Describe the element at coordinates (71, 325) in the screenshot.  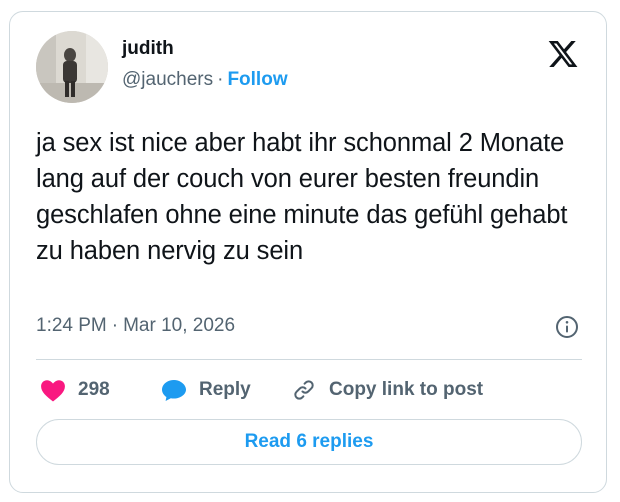
I see `post-time: 1:24 PM` at that location.